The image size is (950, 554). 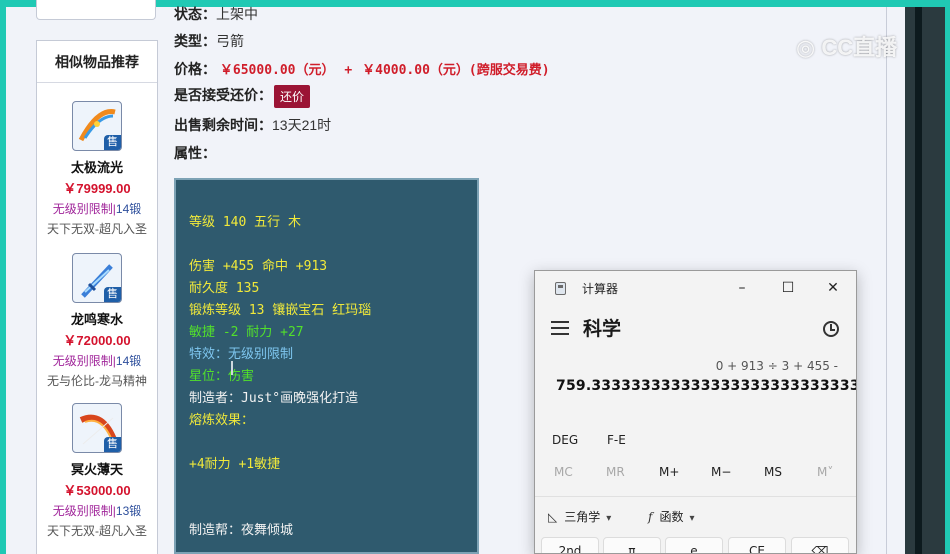 I want to click on attr-star: 星位：伤害, so click(x=222, y=376).